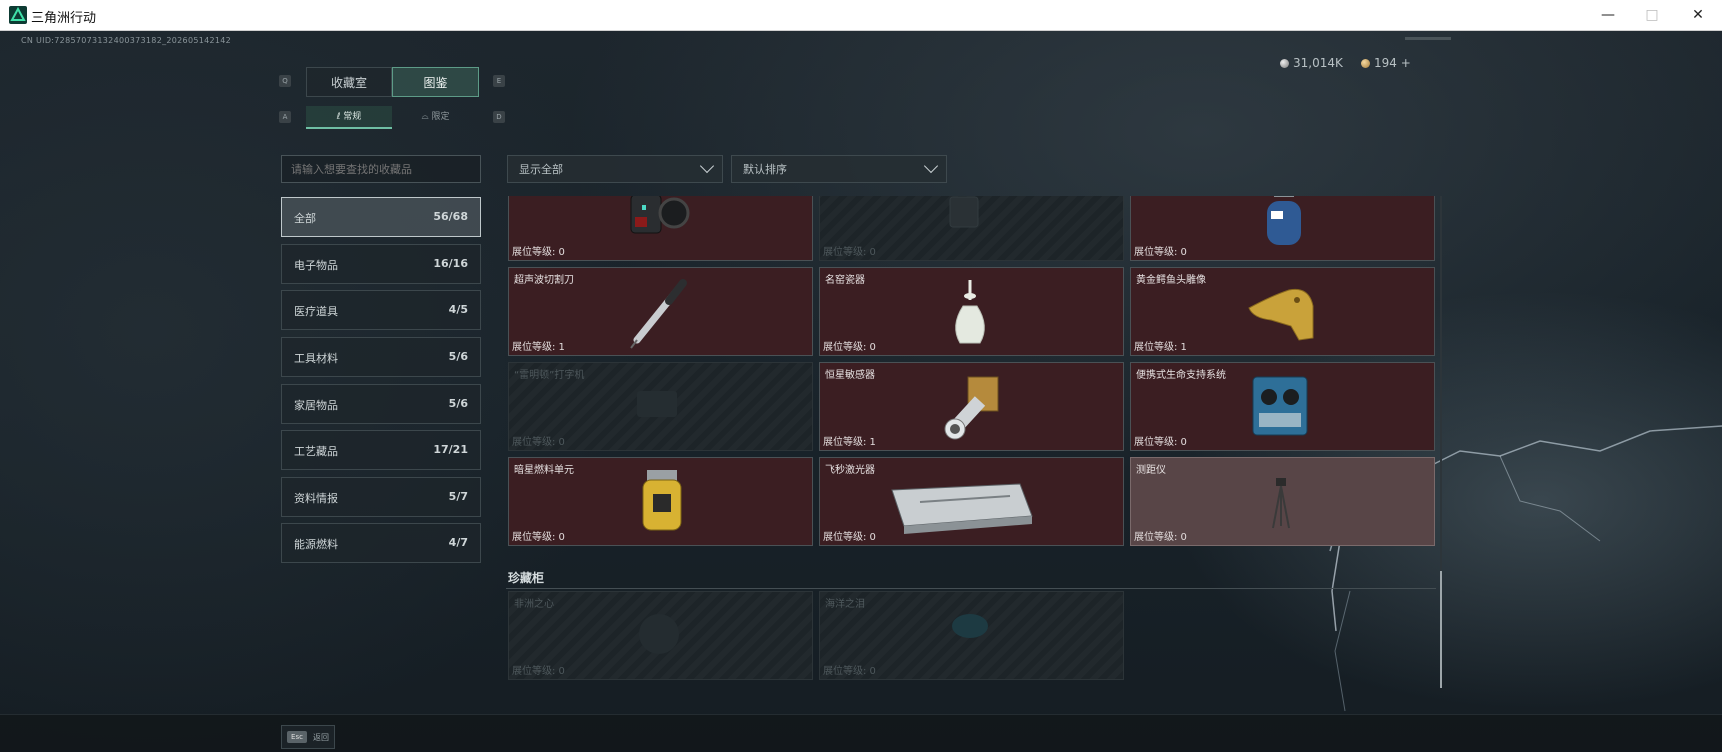 The height and width of the screenshot is (752, 1722). I want to click on category-household: 家居物品 5/6, so click(381, 404).